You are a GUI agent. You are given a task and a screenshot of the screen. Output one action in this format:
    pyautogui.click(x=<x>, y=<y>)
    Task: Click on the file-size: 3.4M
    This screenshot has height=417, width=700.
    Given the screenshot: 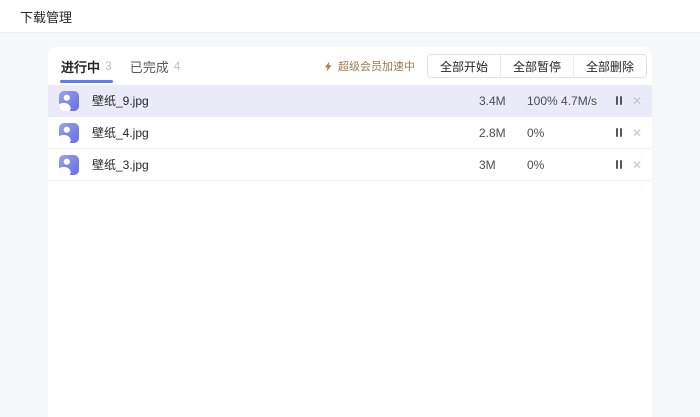 What is the action you would take?
    pyautogui.click(x=492, y=100)
    